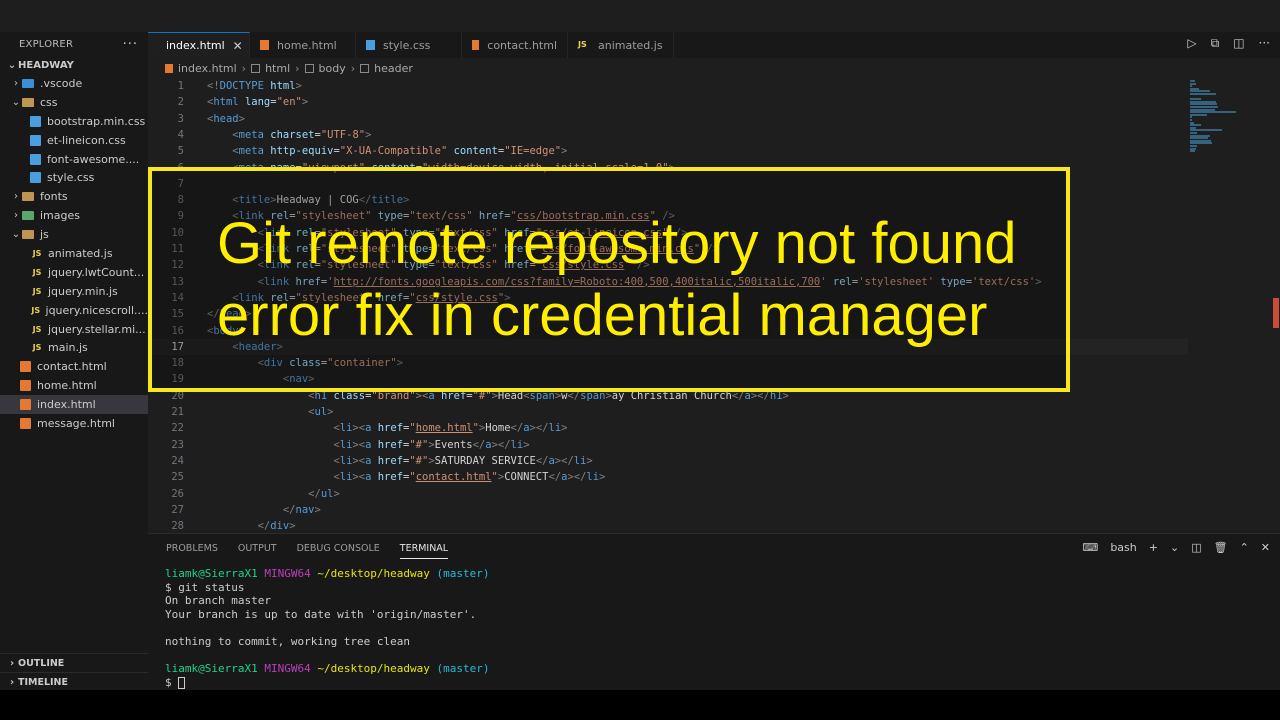 The width and height of the screenshot is (1280, 720). What do you see at coordinates (74, 291) in the screenshot?
I see `tree-item: JS jquery.min.js` at bounding box center [74, 291].